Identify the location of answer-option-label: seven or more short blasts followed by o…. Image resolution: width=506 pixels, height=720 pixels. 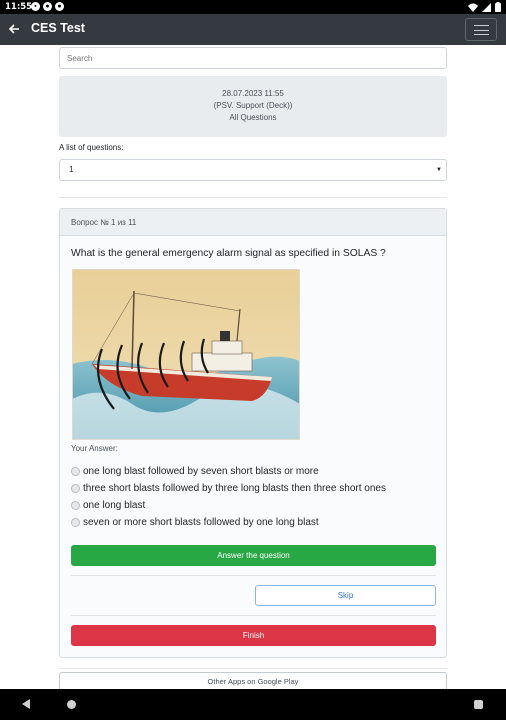
(201, 522).